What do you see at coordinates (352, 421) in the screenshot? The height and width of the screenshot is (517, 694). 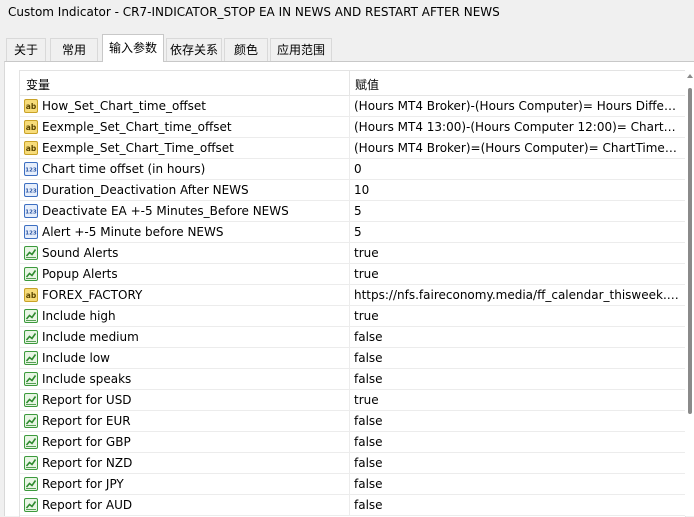 I see `table-row: Report for EUR false` at bounding box center [352, 421].